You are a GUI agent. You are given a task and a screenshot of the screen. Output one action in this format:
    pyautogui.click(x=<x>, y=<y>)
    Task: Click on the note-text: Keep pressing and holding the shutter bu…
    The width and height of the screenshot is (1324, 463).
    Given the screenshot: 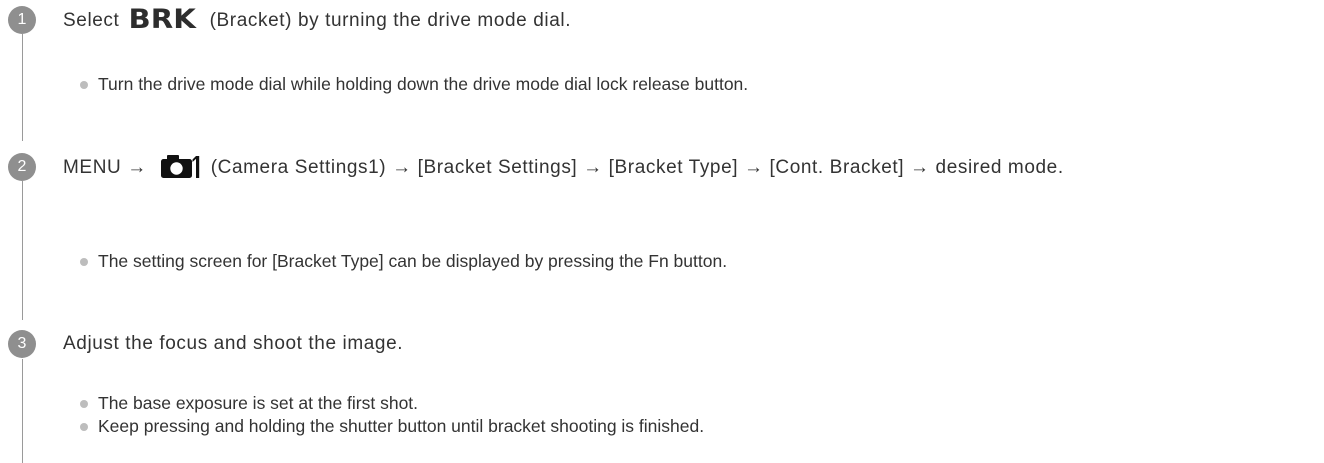 What is the action you would take?
    pyautogui.click(x=401, y=426)
    